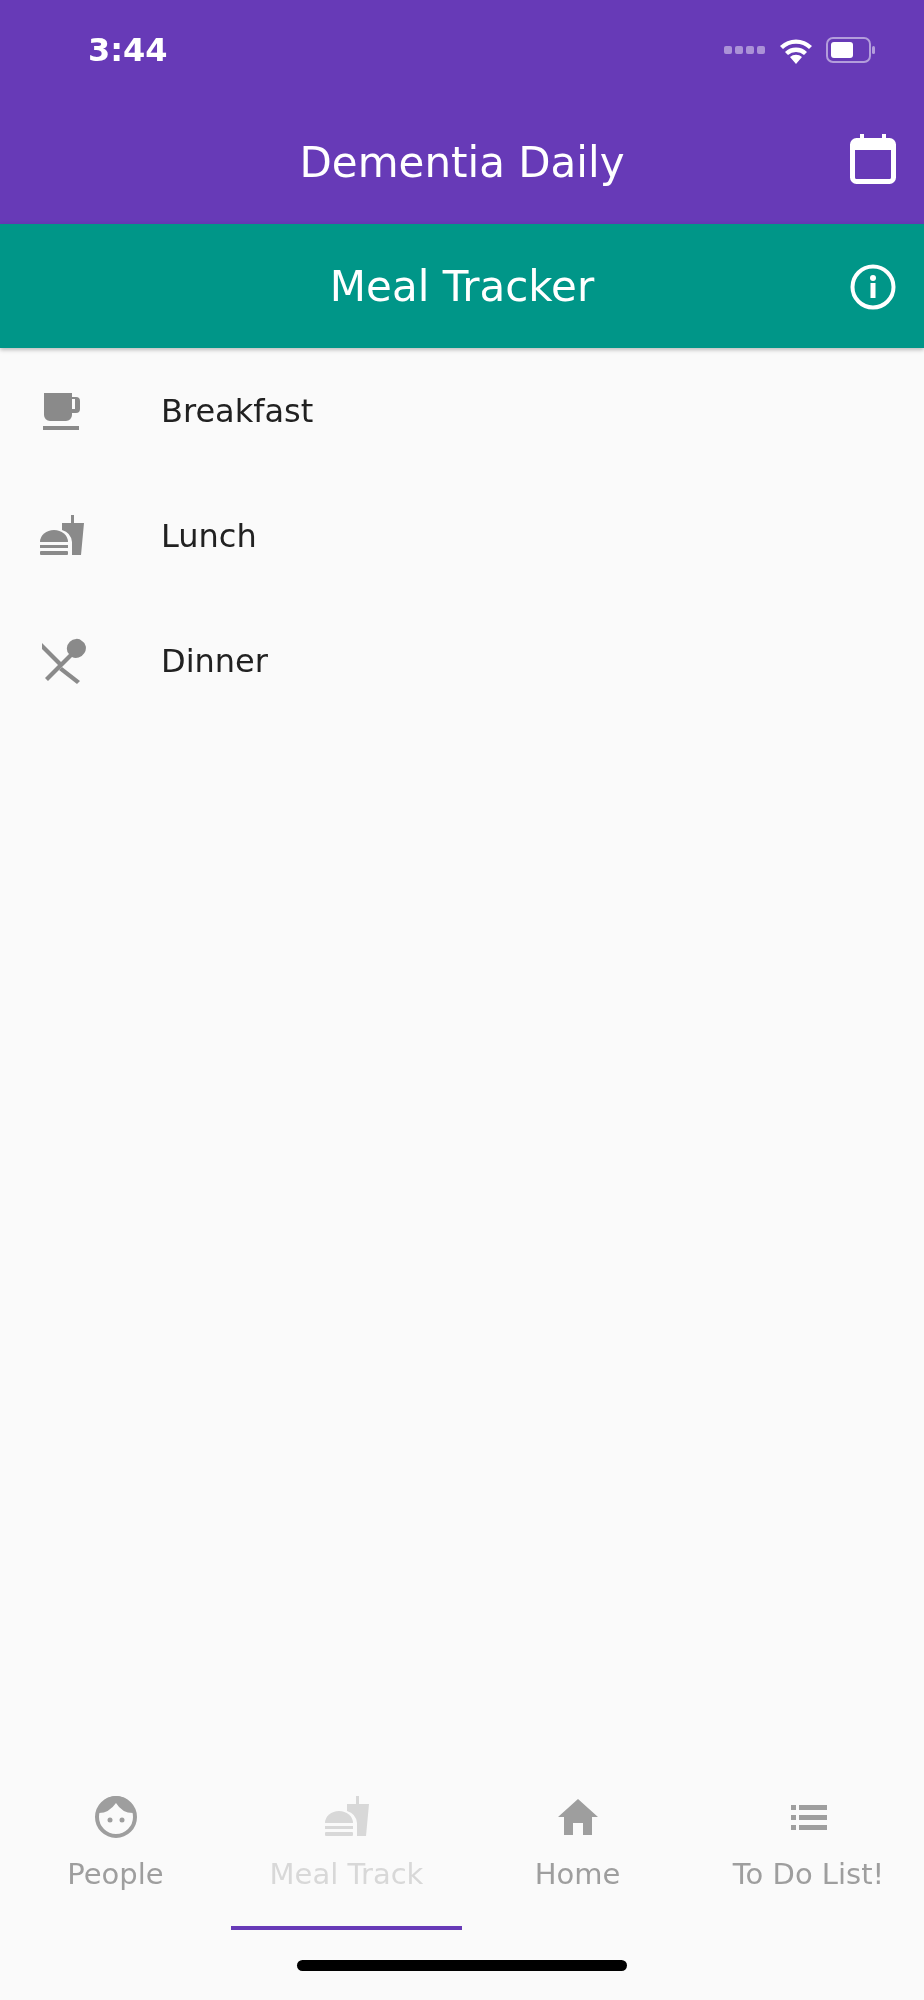 The width and height of the screenshot is (924, 2000). What do you see at coordinates (237, 410) in the screenshot?
I see `meal-item: Breakfast` at bounding box center [237, 410].